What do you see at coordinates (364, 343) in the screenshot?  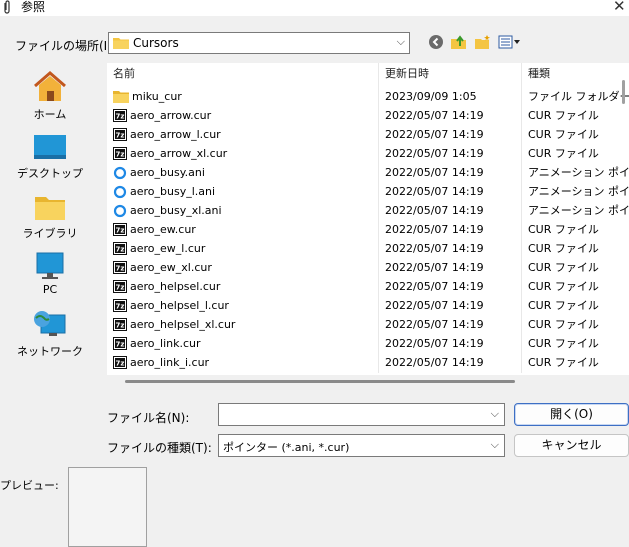 I see `file-row: 7z aero_link.cur 2022/05/07 14:19 CUR ファイル` at bounding box center [364, 343].